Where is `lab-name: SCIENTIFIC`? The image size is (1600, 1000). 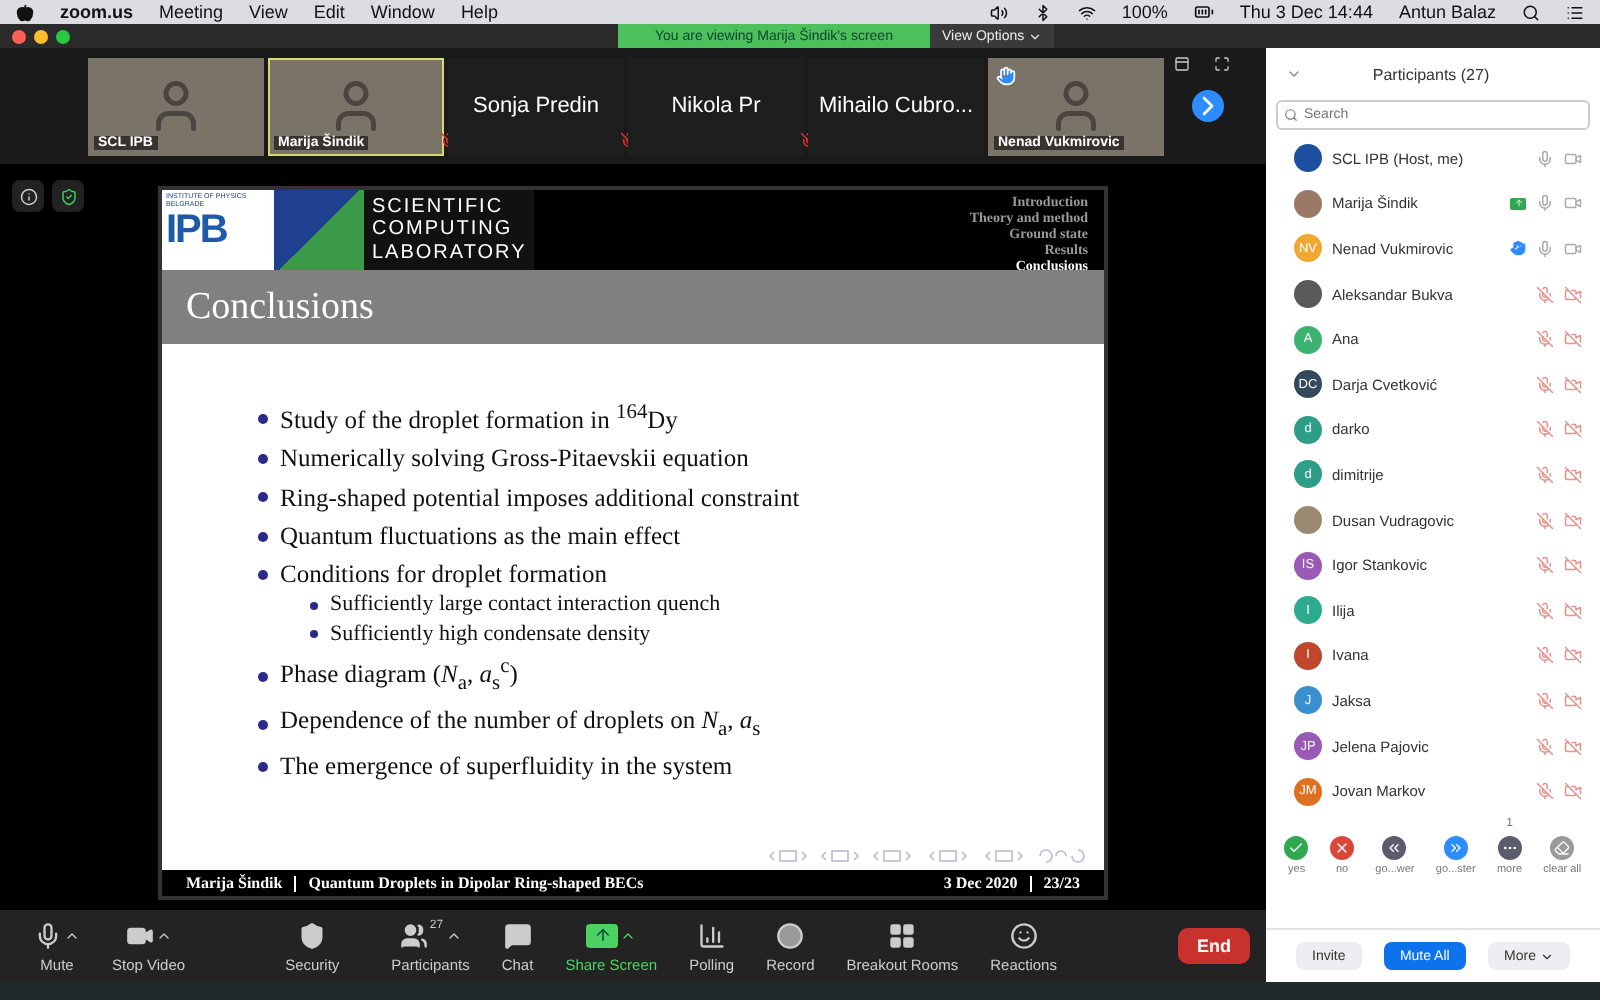 lab-name: SCIENTIFIC is located at coordinates (439, 207).